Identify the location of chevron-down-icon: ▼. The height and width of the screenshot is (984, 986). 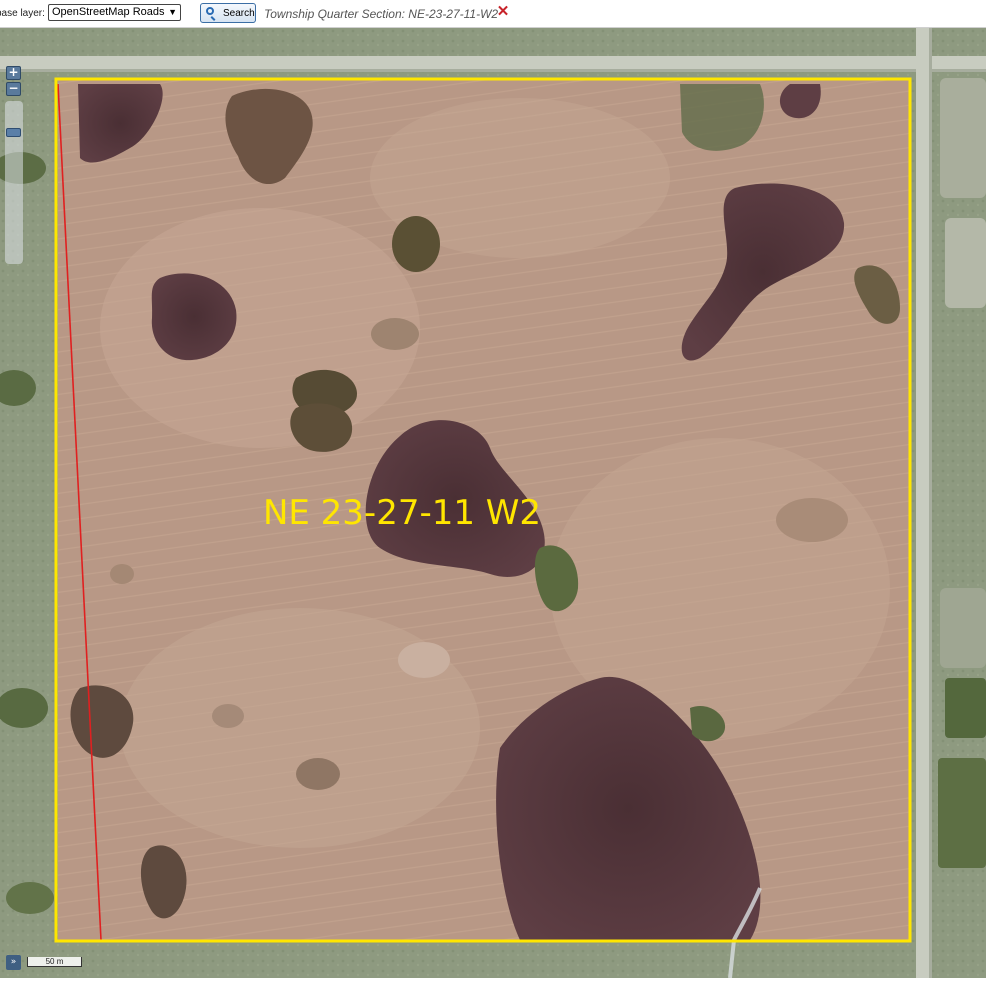
(172, 12).